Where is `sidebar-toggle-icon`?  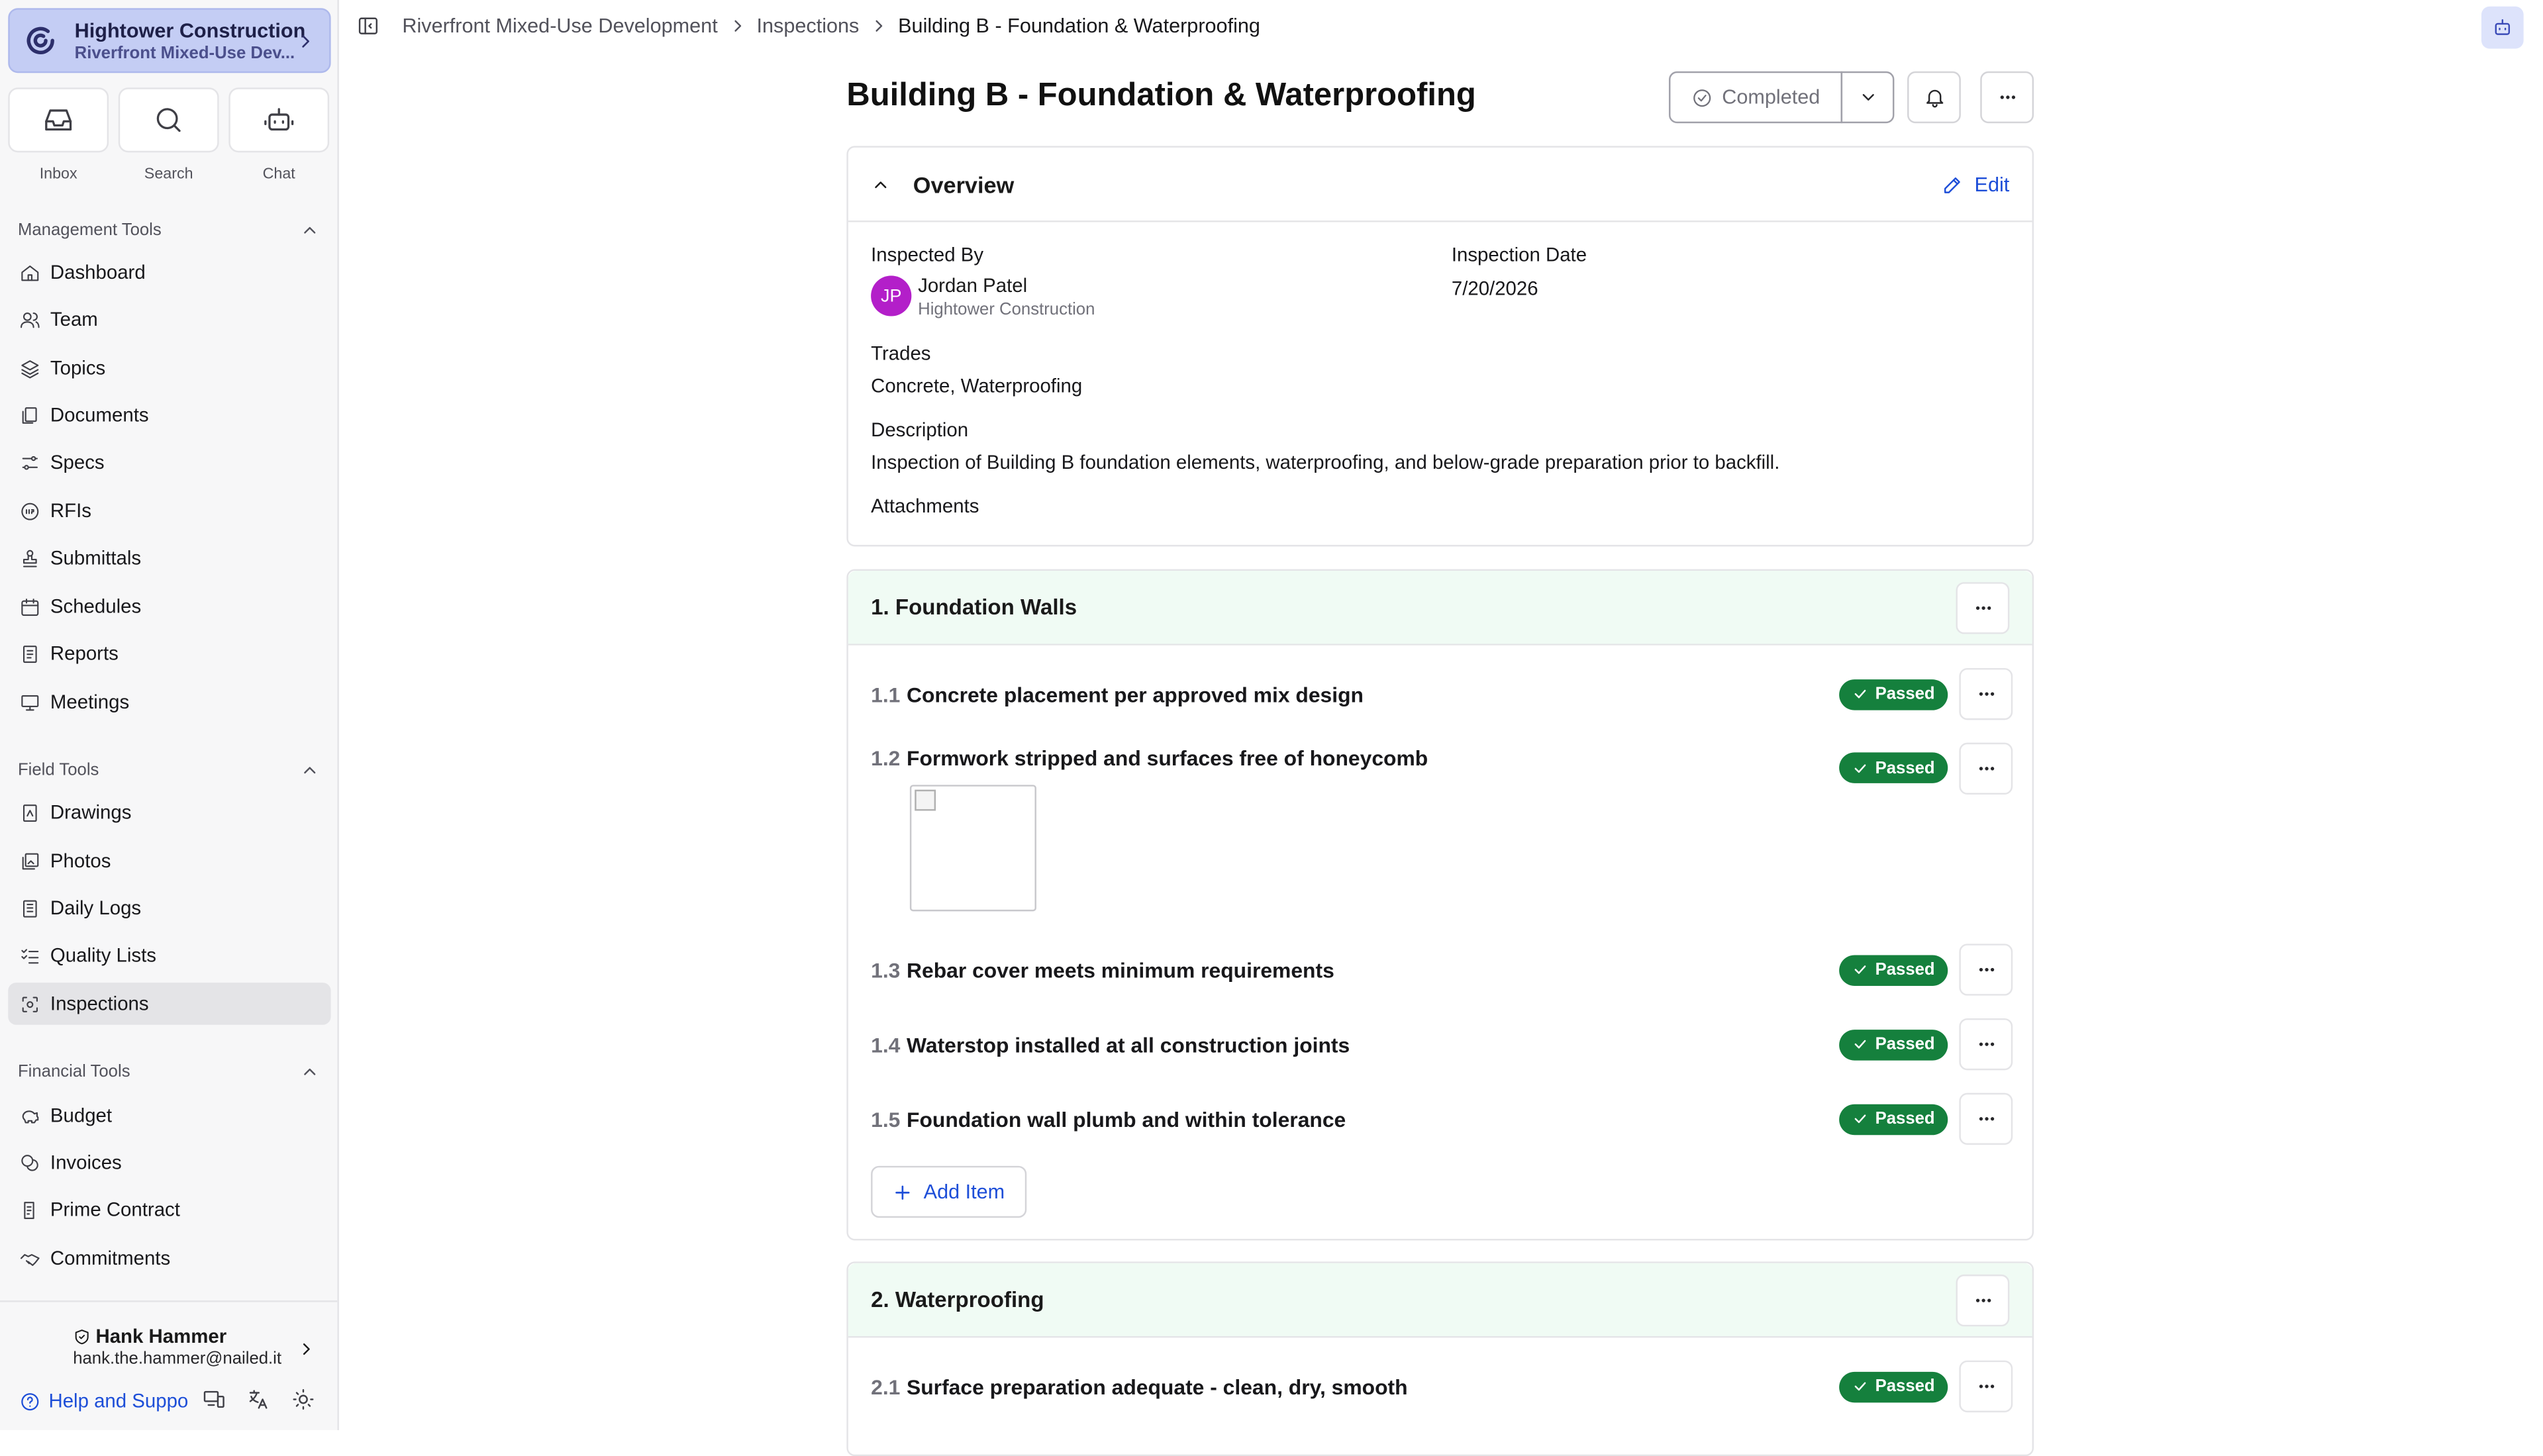 sidebar-toggle-icon is located at coordinates (368, 26).